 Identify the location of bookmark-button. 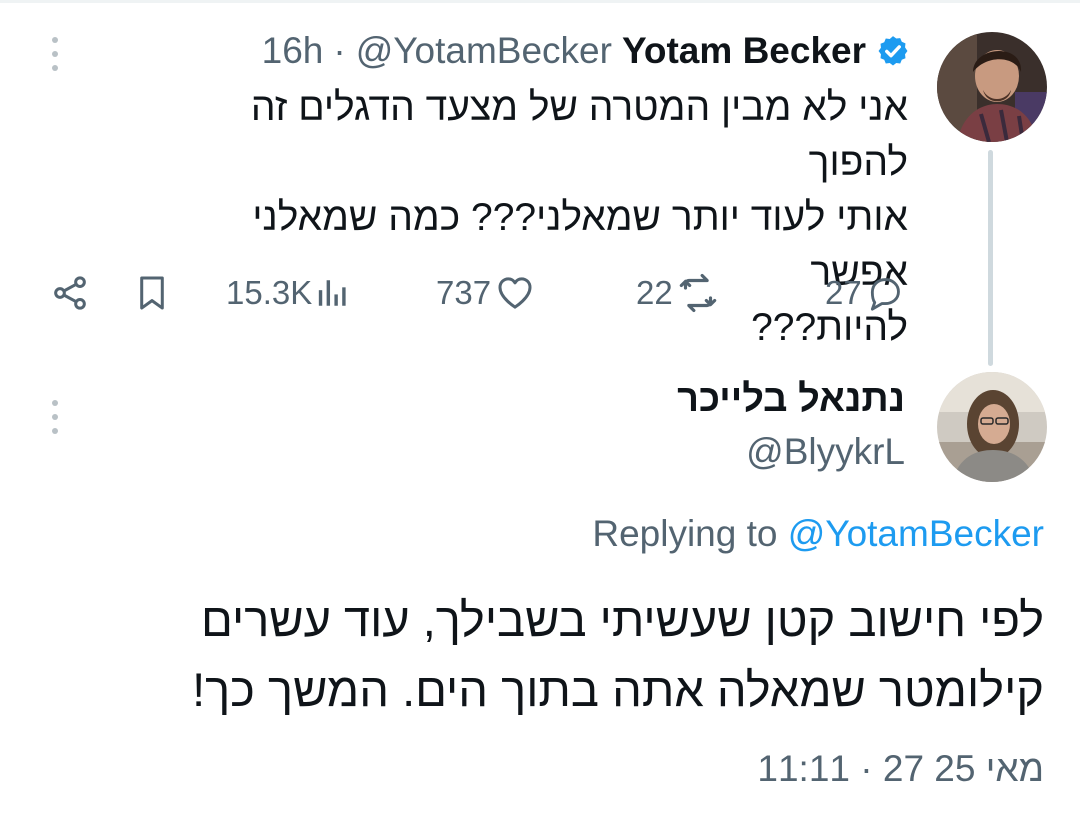
(152, 293).